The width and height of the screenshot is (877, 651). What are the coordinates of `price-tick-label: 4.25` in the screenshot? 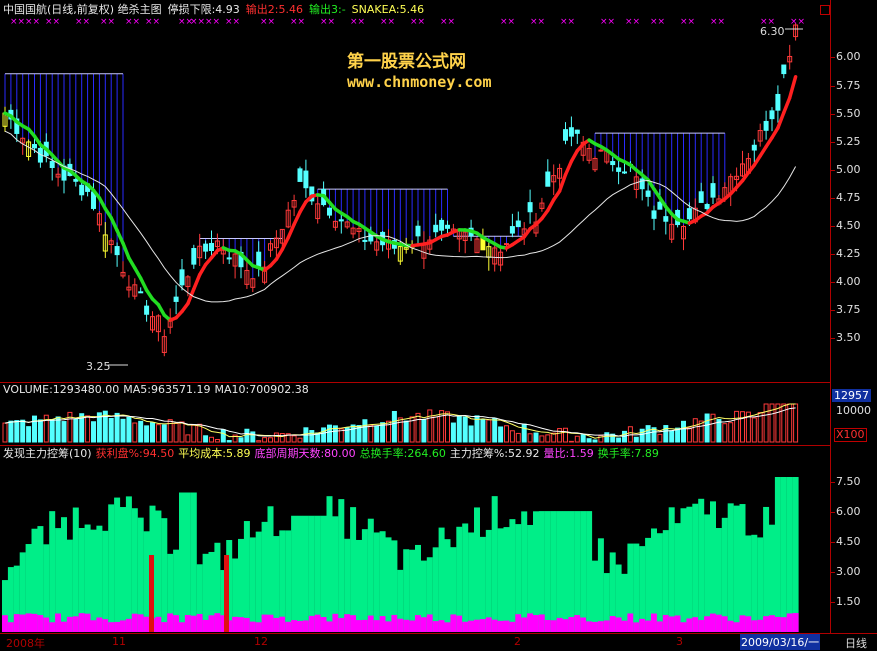 It's located at (848, 254).